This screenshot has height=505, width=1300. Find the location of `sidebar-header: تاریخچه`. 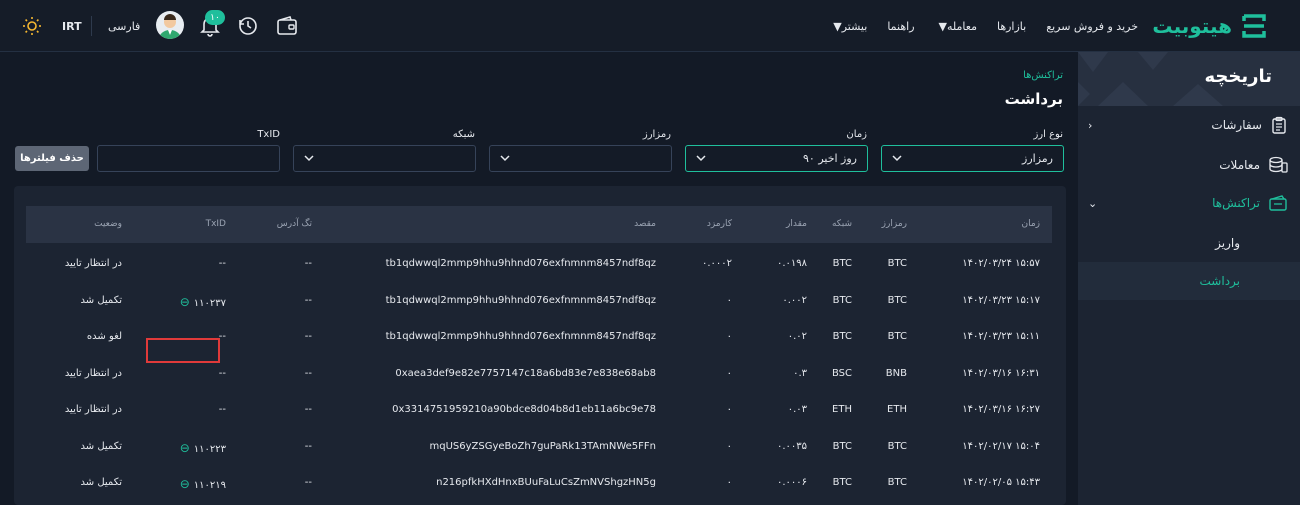

sidebar-header: تاریخچه is located at coordinates (1189, 79).